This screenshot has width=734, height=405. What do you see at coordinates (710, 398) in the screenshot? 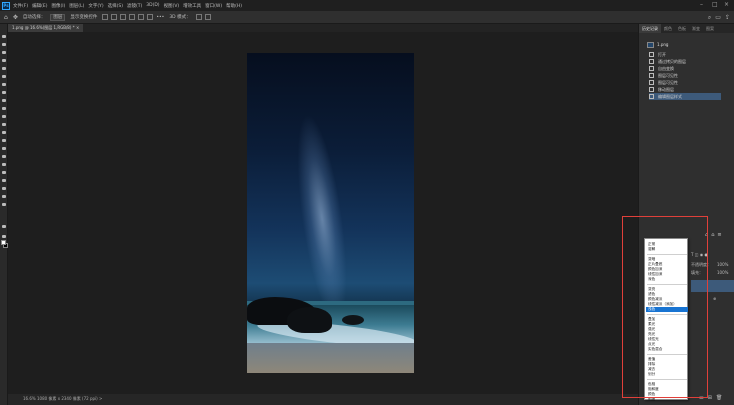
I see `new-layer-icon: ⊞` at bounding box center [710, 398].